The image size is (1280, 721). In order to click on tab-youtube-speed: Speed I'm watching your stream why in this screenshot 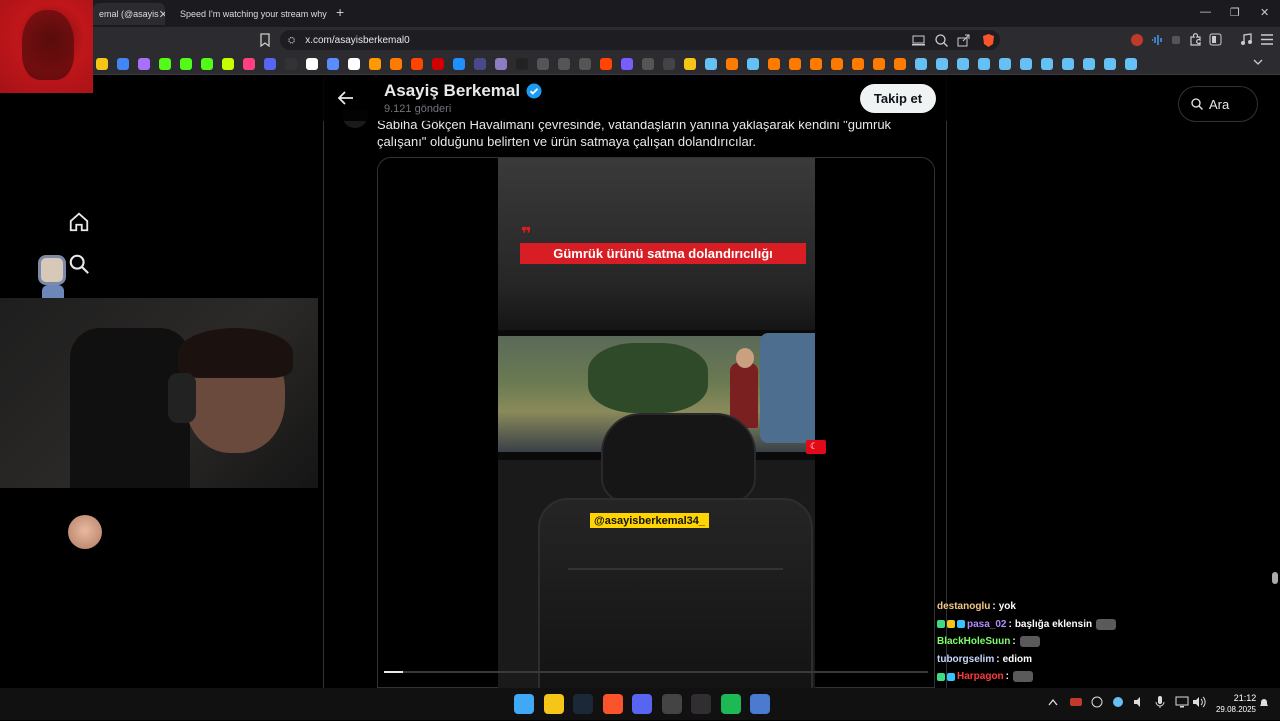, I will do `click(248, 14)`.